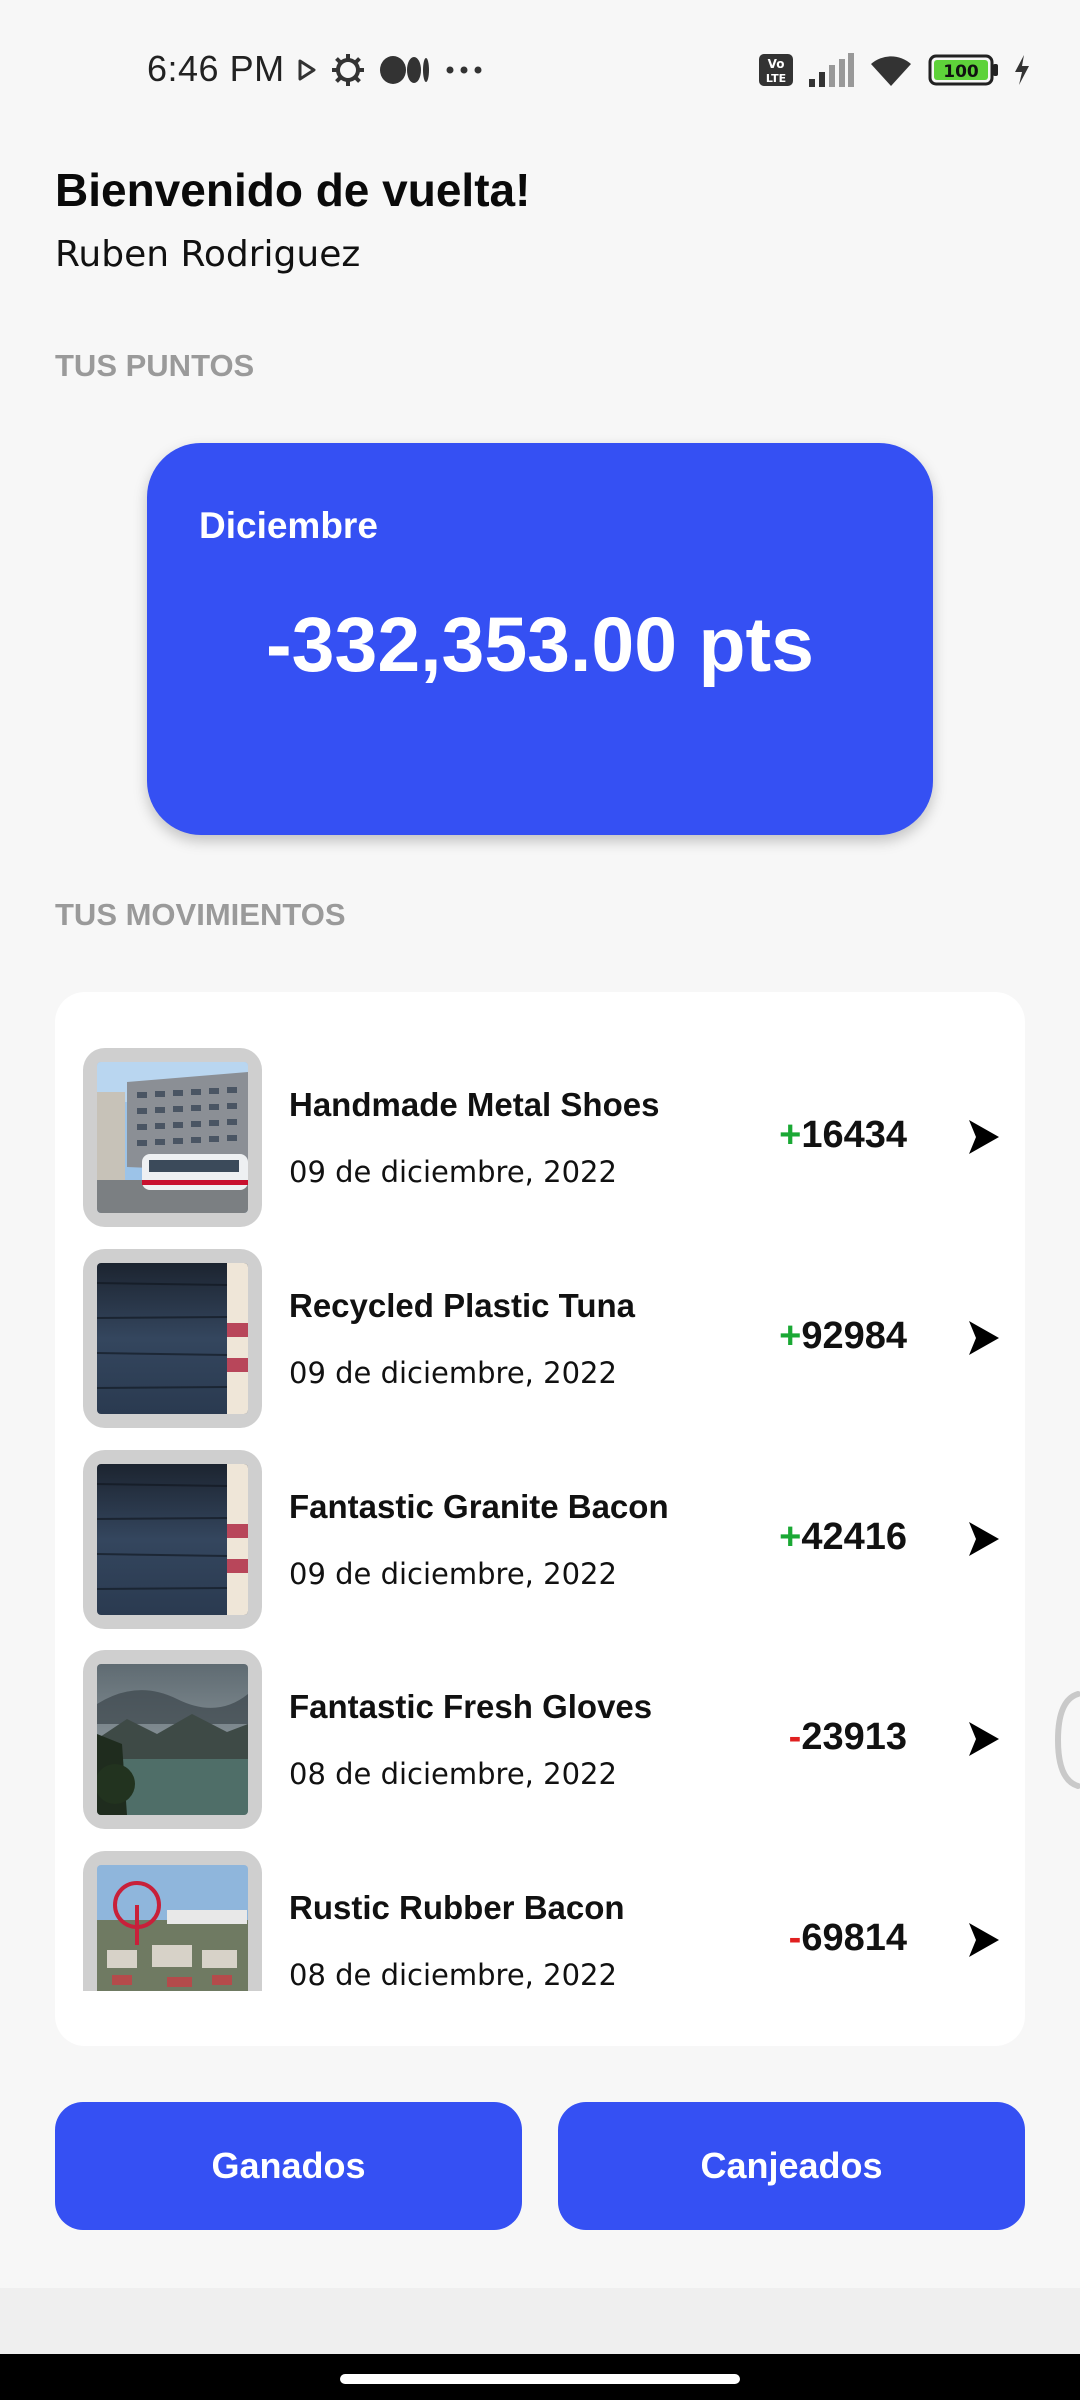  Describe the element at coordinates (172, 1928) in the screenshot. I see `amusement-park-photo` at that location.